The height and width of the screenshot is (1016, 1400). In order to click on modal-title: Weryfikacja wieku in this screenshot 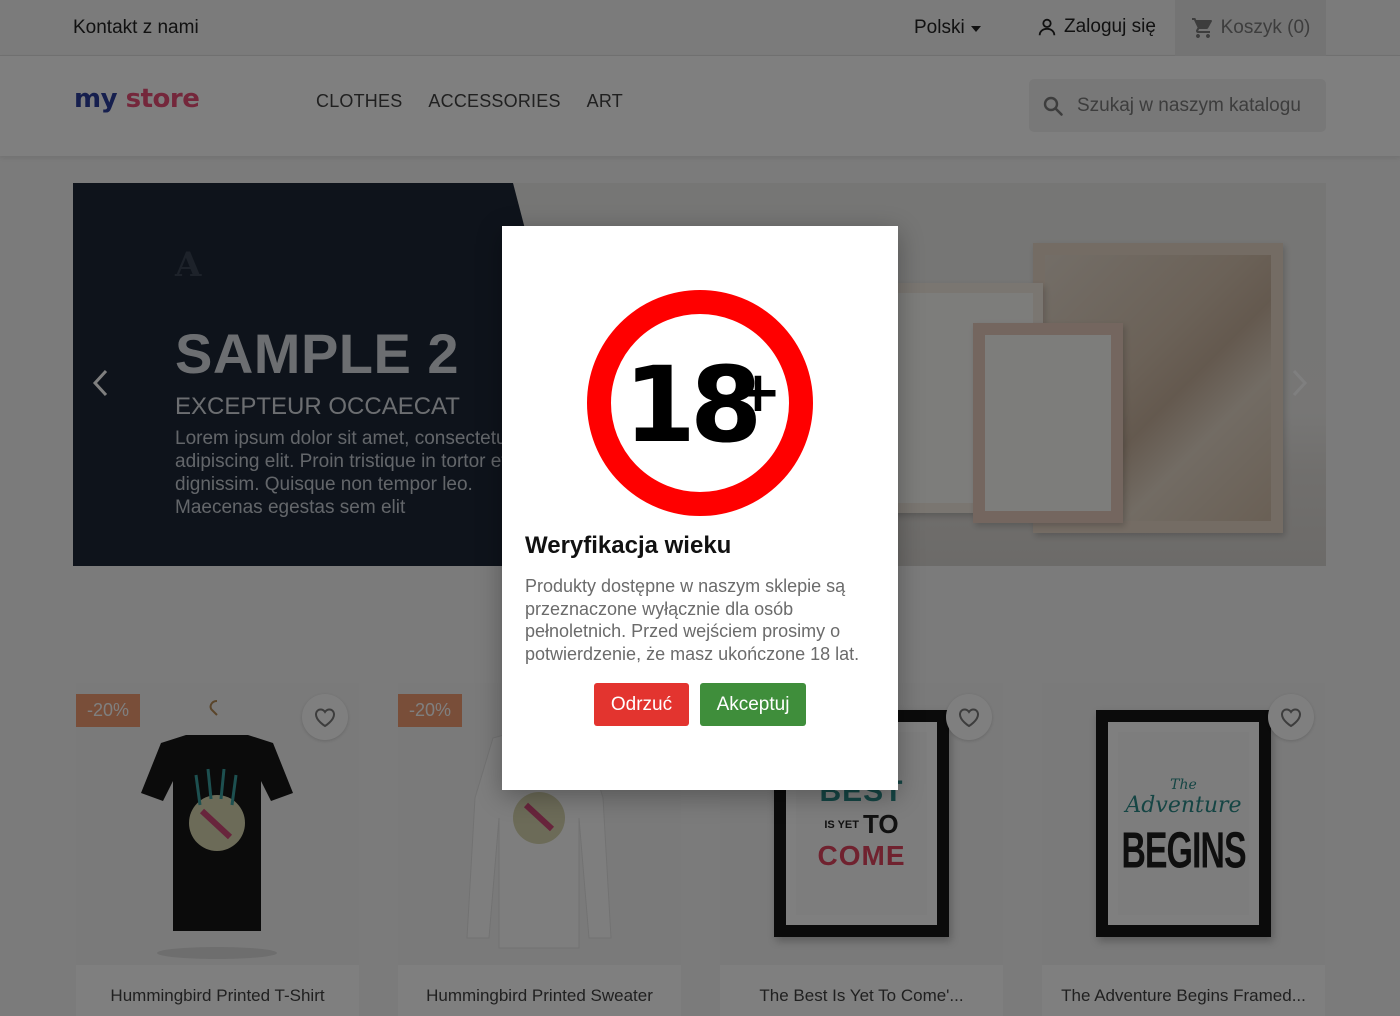, I will do `click(628, 545)`.